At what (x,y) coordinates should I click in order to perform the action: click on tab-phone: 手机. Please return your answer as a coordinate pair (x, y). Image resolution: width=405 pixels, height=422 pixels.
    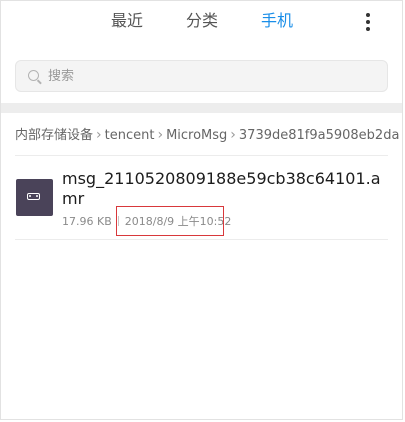
    Looking at the image, I should click on (277, 21).